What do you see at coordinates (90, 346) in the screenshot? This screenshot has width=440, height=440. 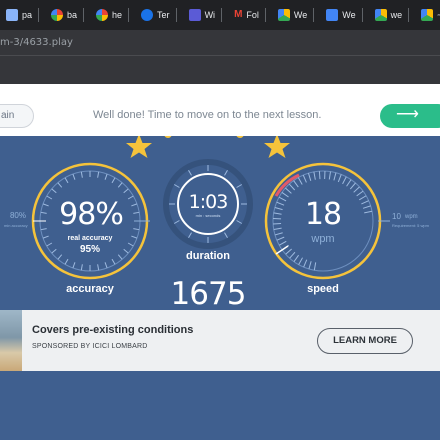 I see `ad-sponsor: SPONSORED BY ICICI LOMBARD` at bounding box center [90, 346].